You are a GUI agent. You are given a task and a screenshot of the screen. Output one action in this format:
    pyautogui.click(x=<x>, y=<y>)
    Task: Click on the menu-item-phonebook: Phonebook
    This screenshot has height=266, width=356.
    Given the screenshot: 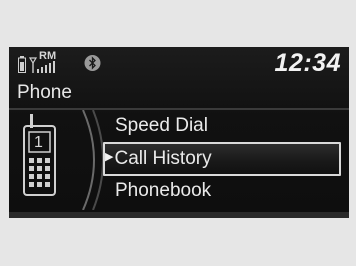 What is the action you would take?
    pyautogui.click(x=231, y=191)
    